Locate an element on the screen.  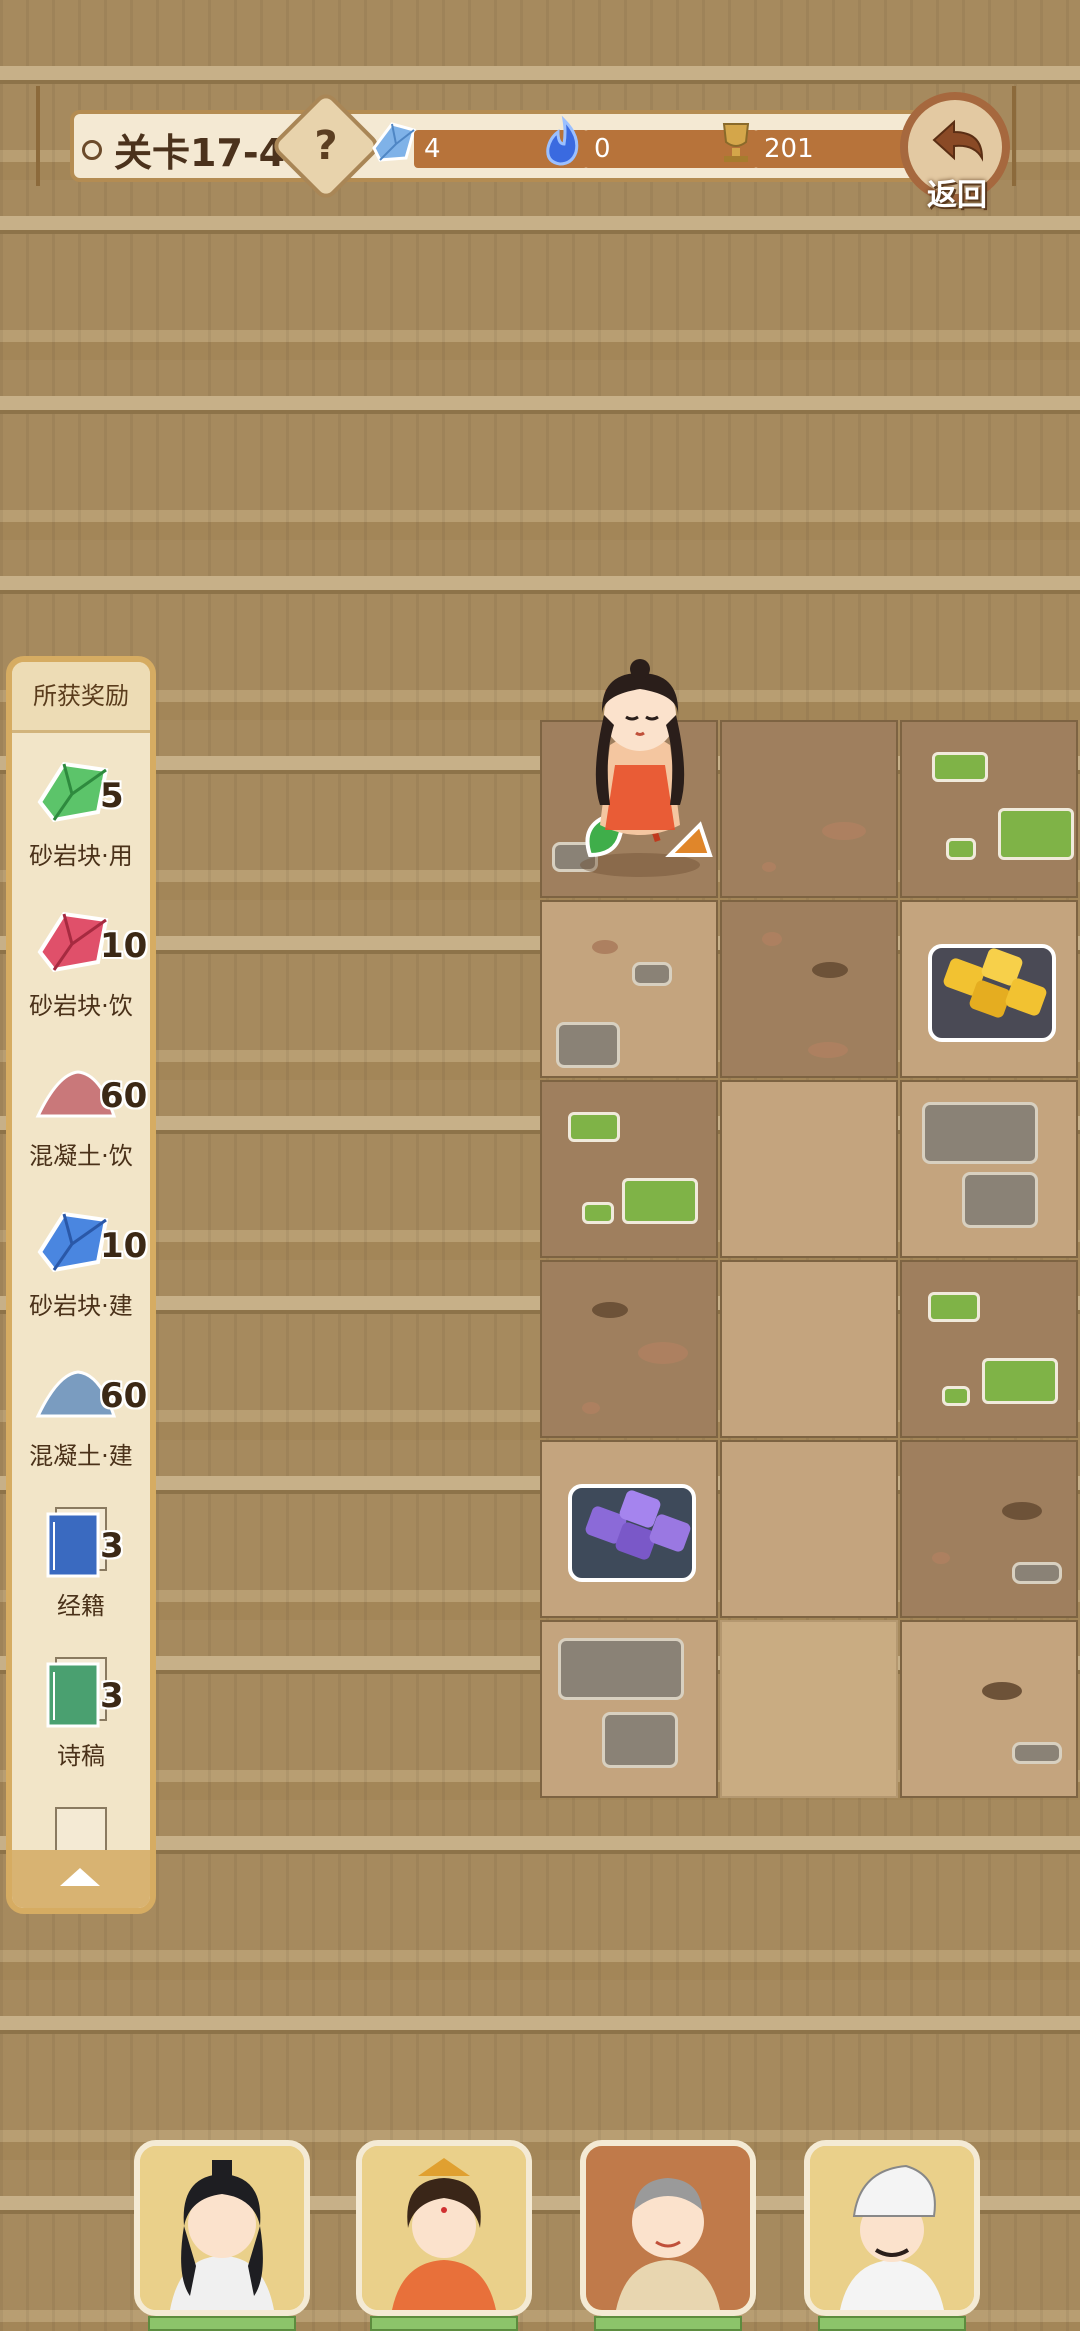
portrait-monk is located at coordinates (668, 2228).